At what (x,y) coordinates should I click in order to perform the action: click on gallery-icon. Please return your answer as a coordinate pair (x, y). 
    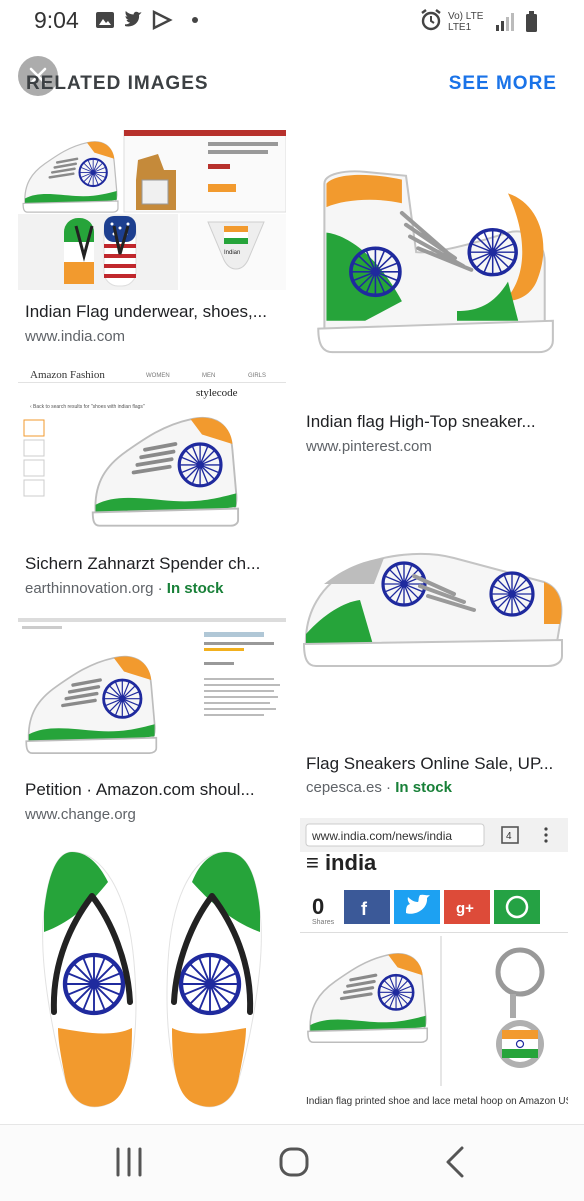
    Looking at the image, I should click on (105, 20).